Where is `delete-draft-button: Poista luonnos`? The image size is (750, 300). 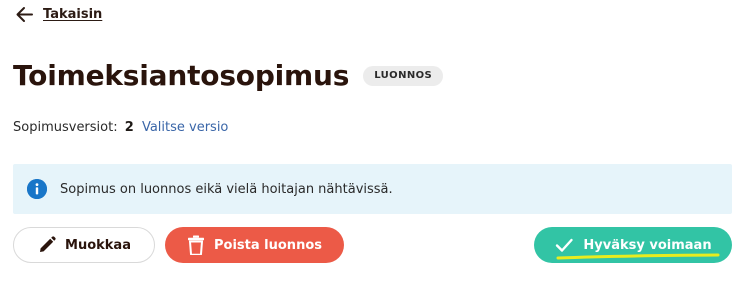
delete-draft-button: Poista luonnos is located at coordinates (254, 245).